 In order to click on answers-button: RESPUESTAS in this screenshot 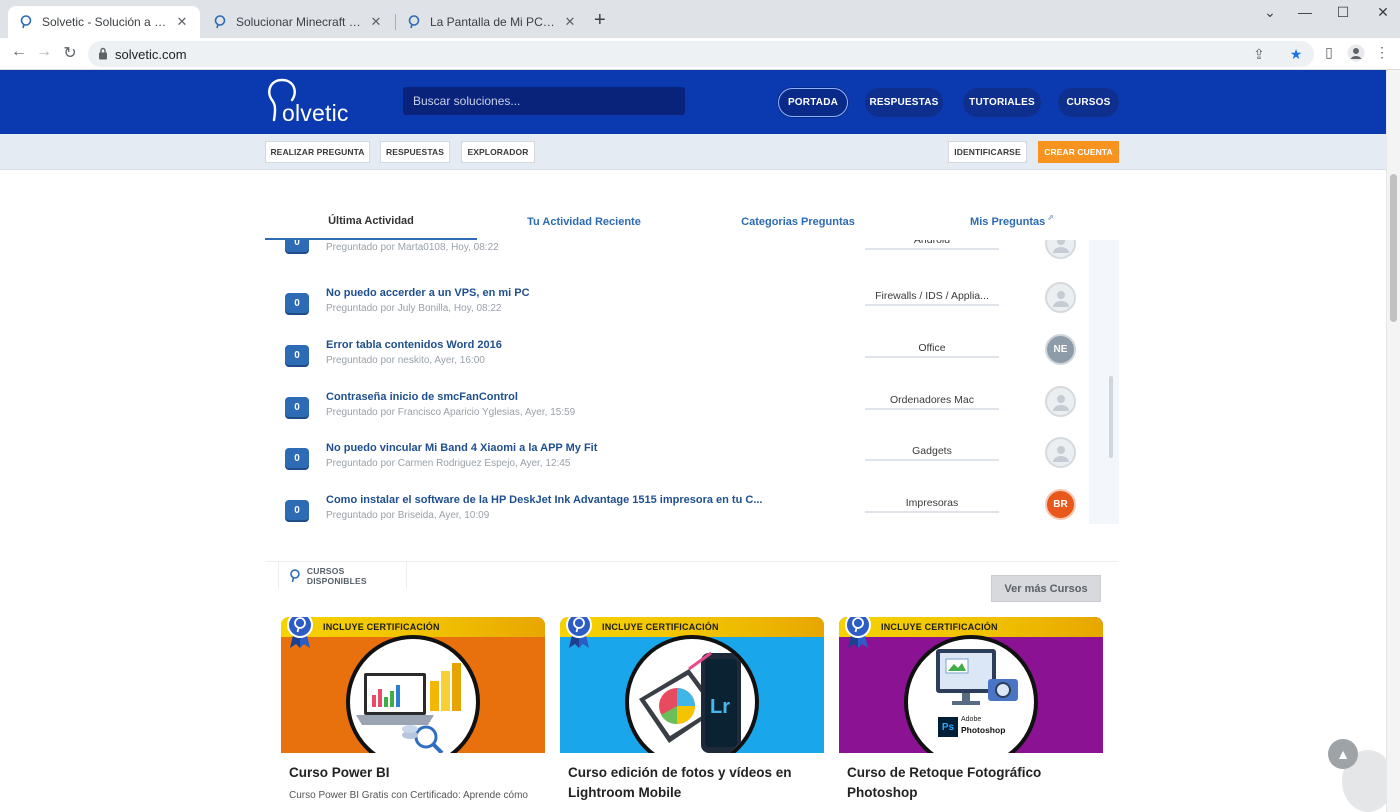, I will do `click(415, 152)`.